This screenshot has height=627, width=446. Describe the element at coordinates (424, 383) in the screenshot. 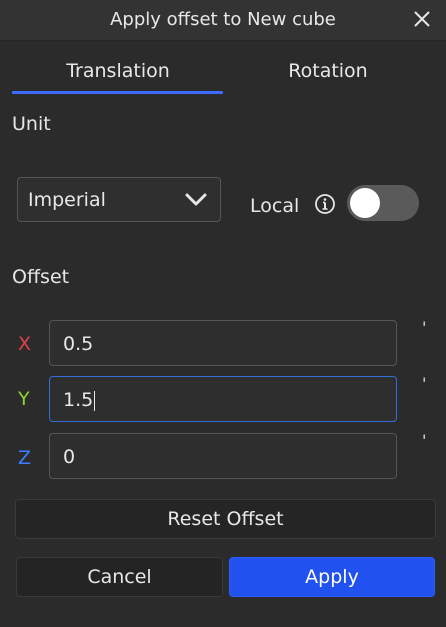

I see `offset-y-unit: '` at that location.